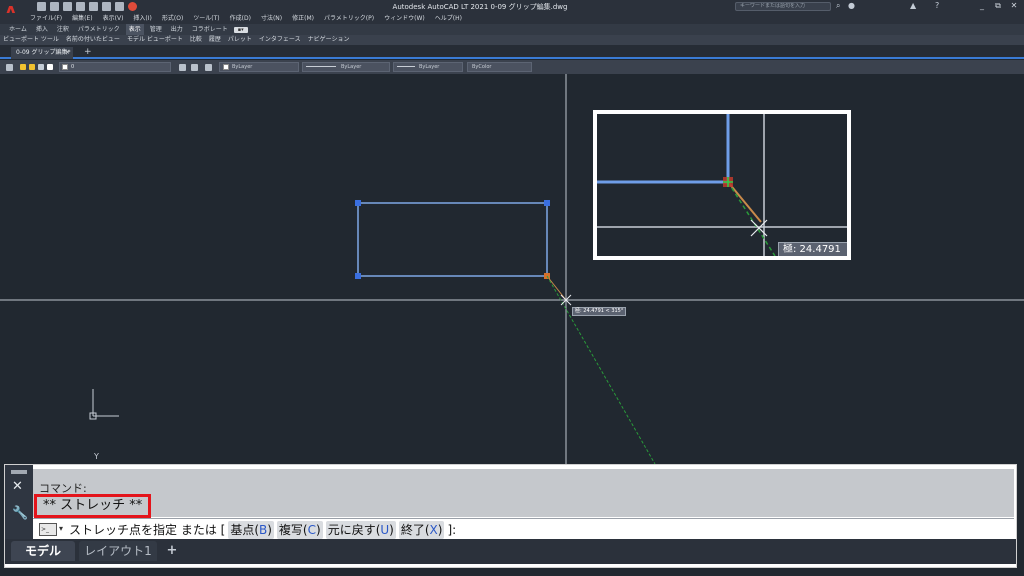  What do you see at coordinates (142, 18) in the screenshot?
I see `menu-insert: 挿入(I)` at bounding box center [142, 18].